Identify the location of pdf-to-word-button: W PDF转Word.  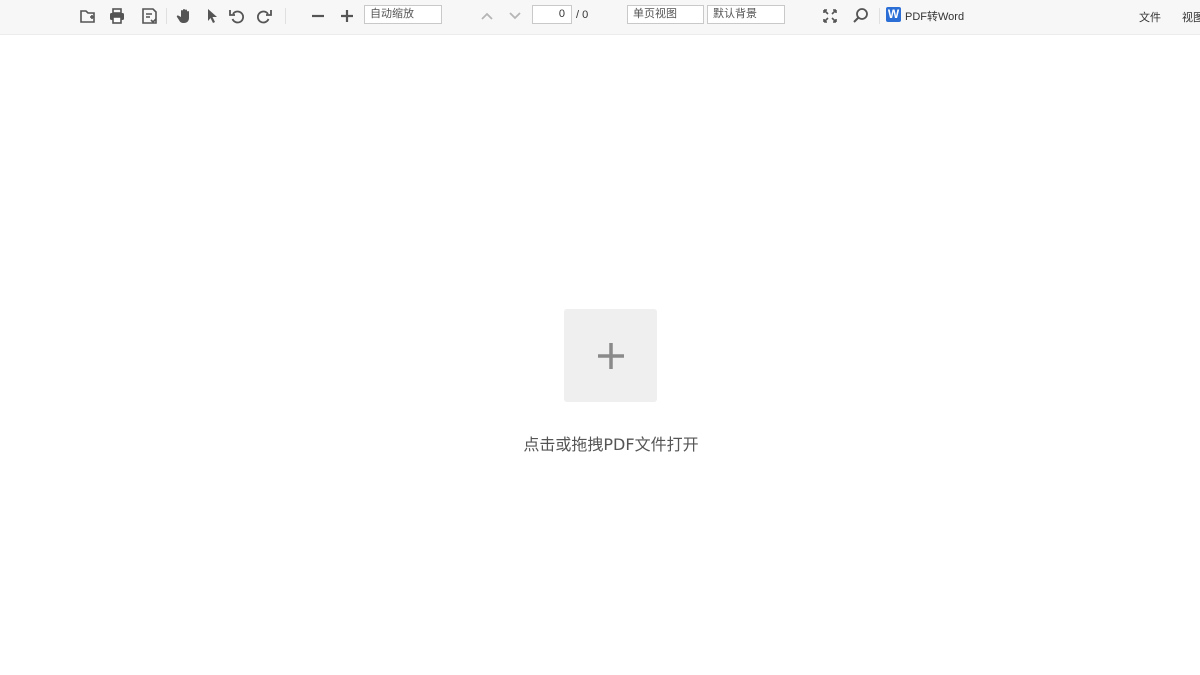
(925, 14).